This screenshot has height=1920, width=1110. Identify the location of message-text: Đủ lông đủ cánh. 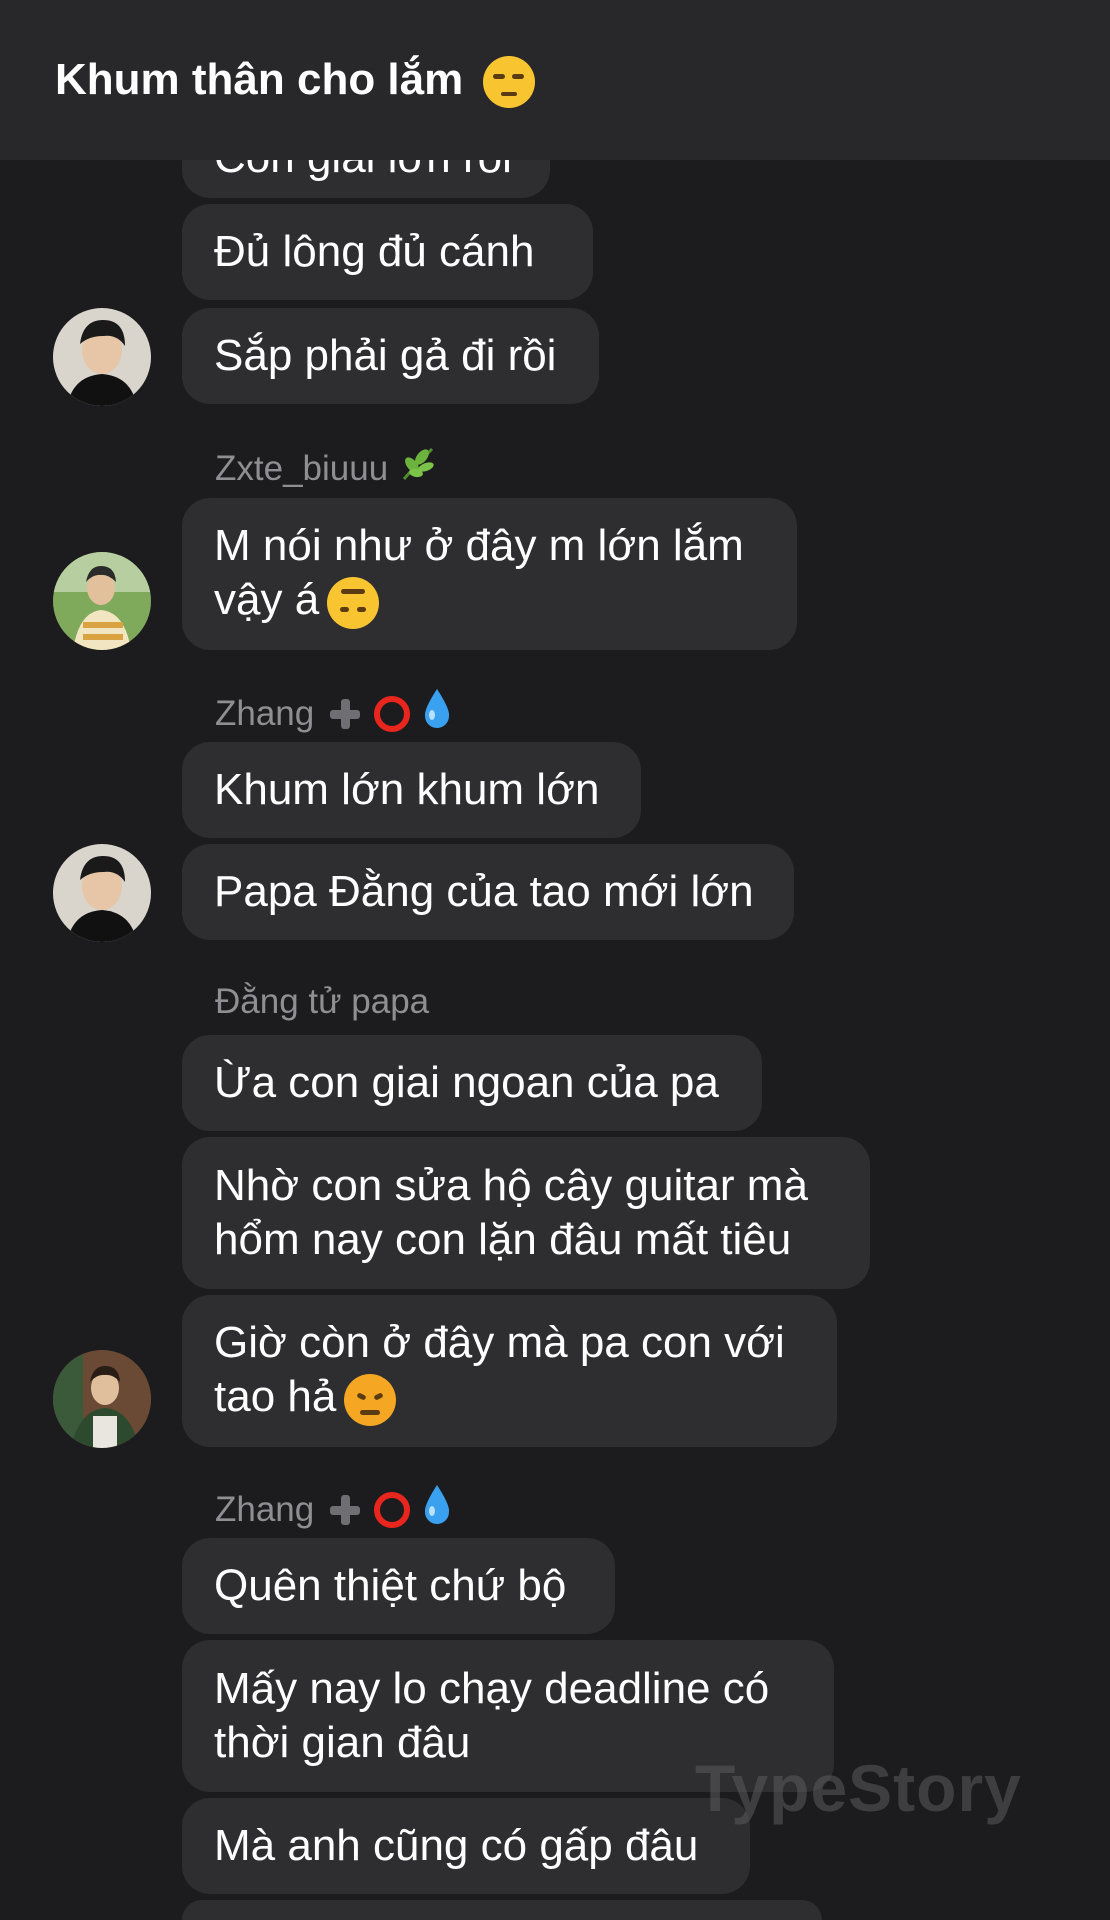
(374, 251).